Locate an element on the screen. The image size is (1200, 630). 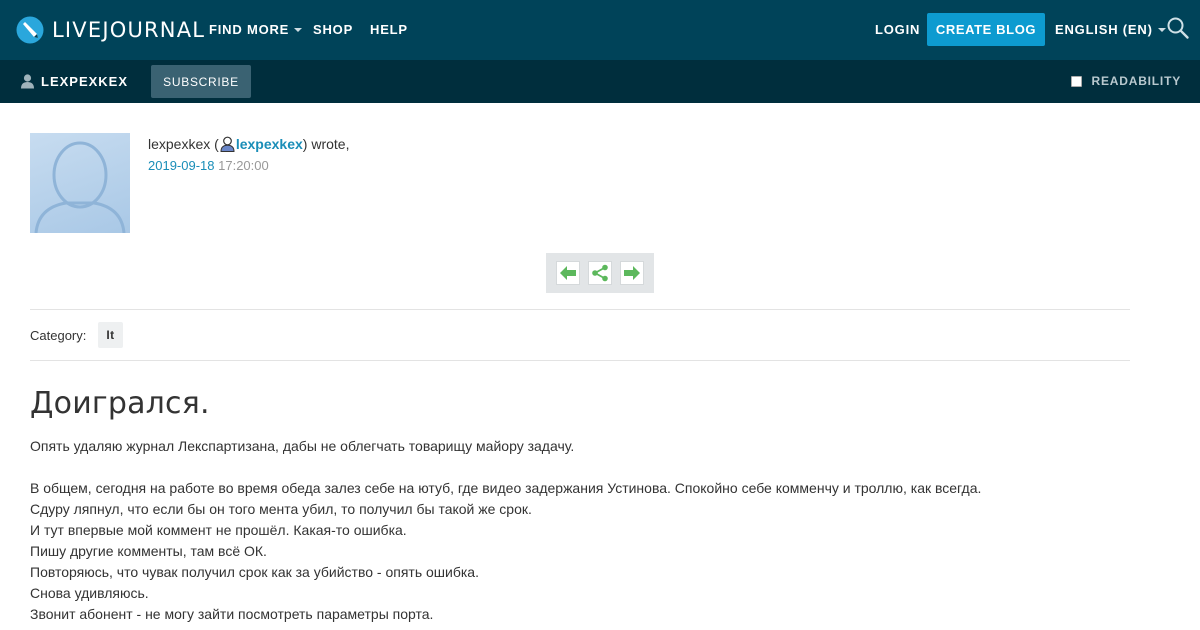
subscribe-label: SUBSCRIBE is located at coordinates (201, 81).